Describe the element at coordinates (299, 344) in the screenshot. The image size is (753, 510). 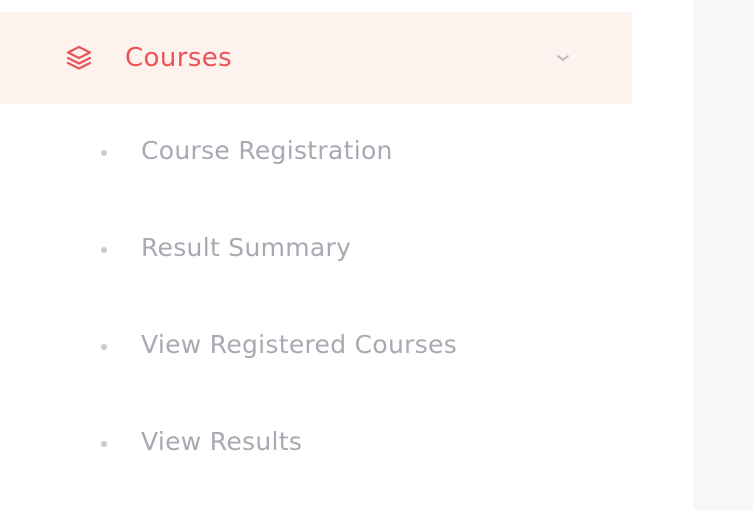
I see `submenu-item-label: View Registered Courses` at that location.